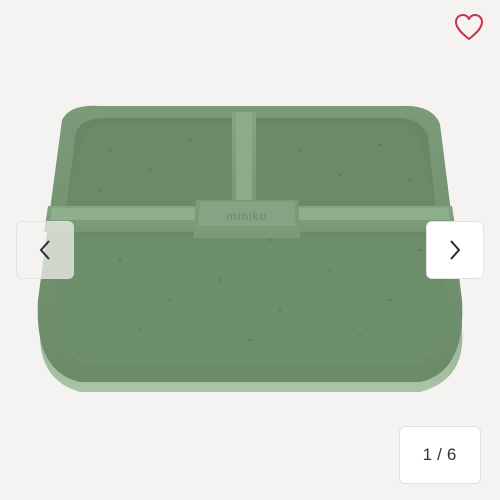 The width and height of the screenshot is (500, 500). I want to click on compartment-top-left, so click(149, 165).